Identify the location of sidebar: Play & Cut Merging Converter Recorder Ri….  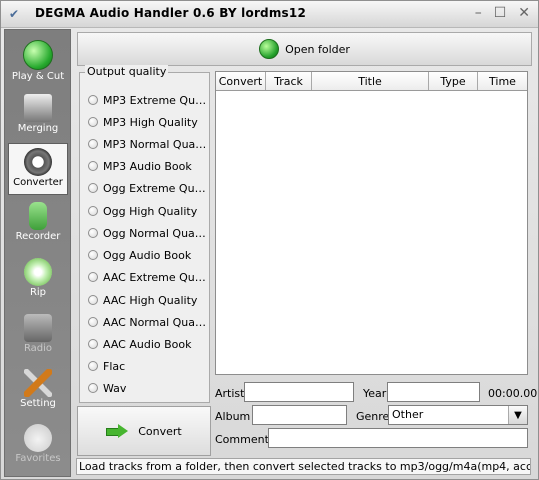
(37, 253).